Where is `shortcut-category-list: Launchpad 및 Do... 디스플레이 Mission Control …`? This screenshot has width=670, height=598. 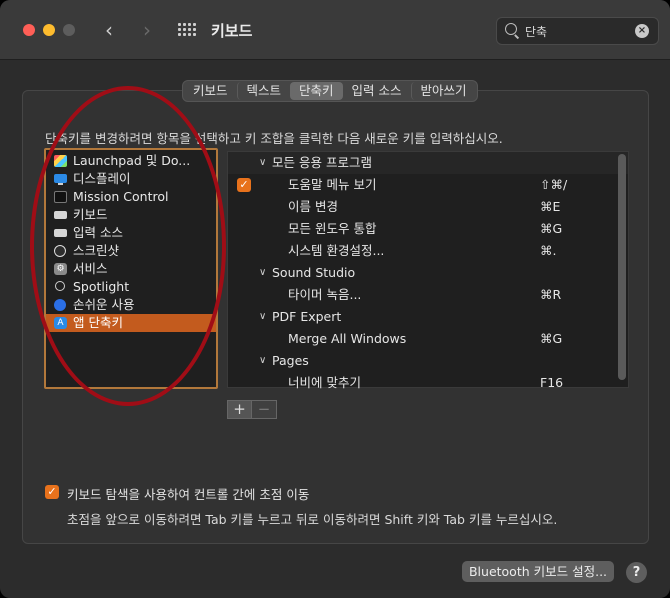 shortcut-category-list: Launchpad 및 Do... 디스플레이 Mission Control … is located at coordinates (131, 268).